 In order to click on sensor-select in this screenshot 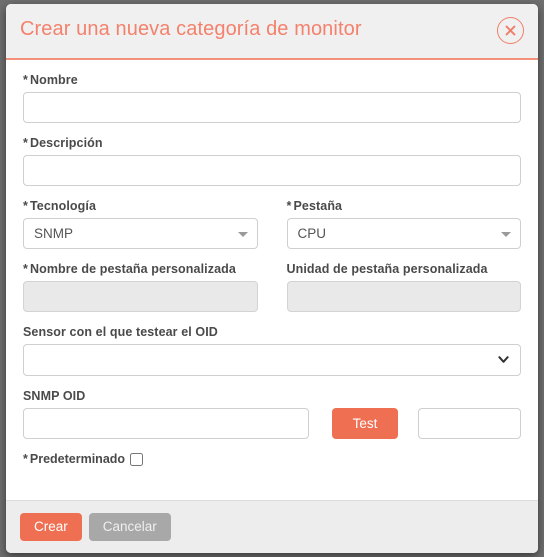, I will do `click(272, 360)`.